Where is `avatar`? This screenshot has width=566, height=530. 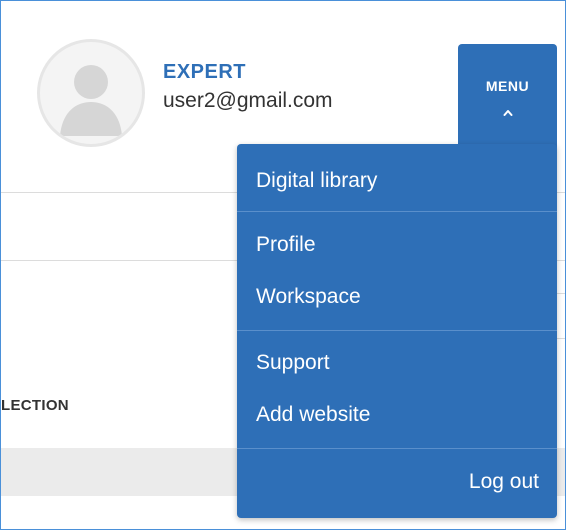
avatar is located at coordinates (91, 93).